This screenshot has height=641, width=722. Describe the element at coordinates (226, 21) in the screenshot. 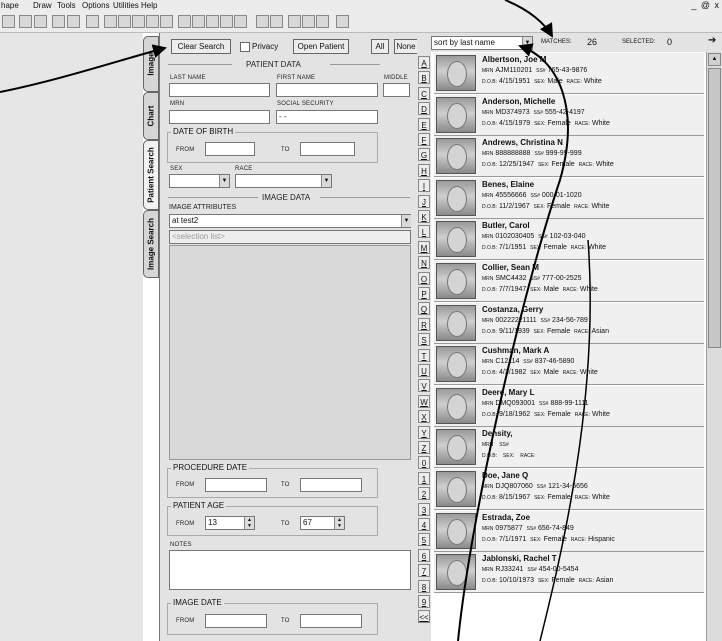

I see `zoom-out-icon` at that location.